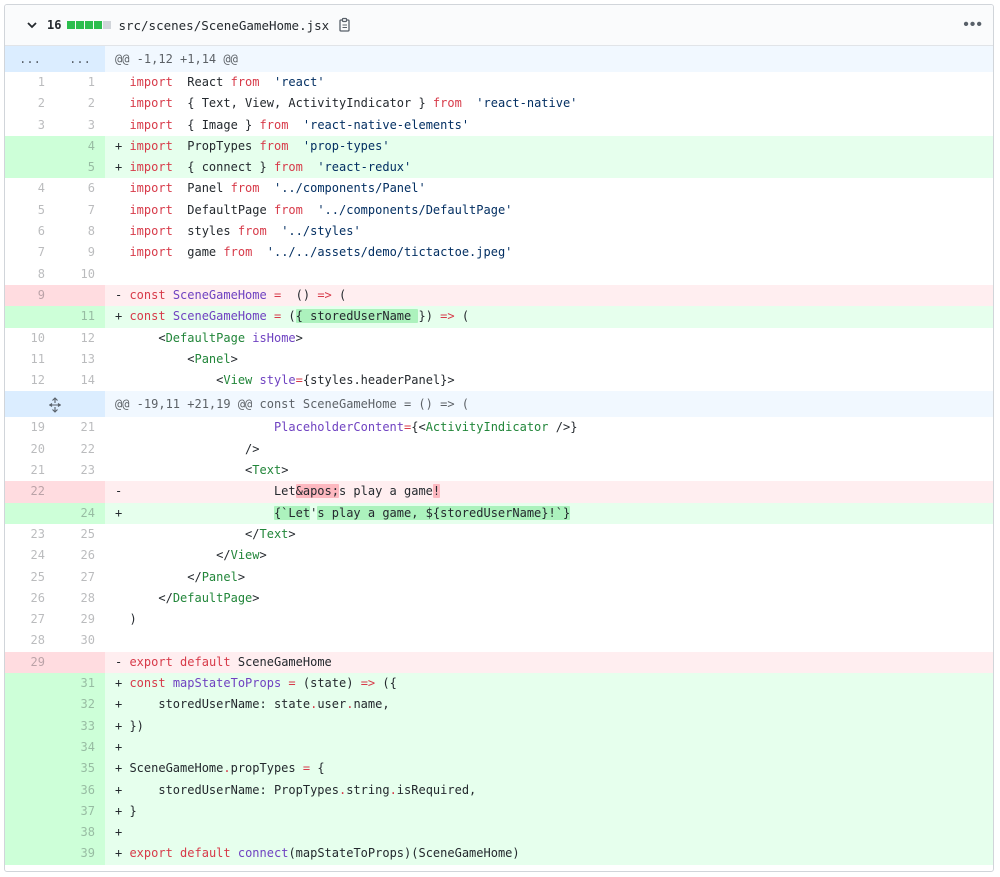 The height and width of the screenshot is (877, 1000). I want to click on new-line-number: 35, so click(80, 769).